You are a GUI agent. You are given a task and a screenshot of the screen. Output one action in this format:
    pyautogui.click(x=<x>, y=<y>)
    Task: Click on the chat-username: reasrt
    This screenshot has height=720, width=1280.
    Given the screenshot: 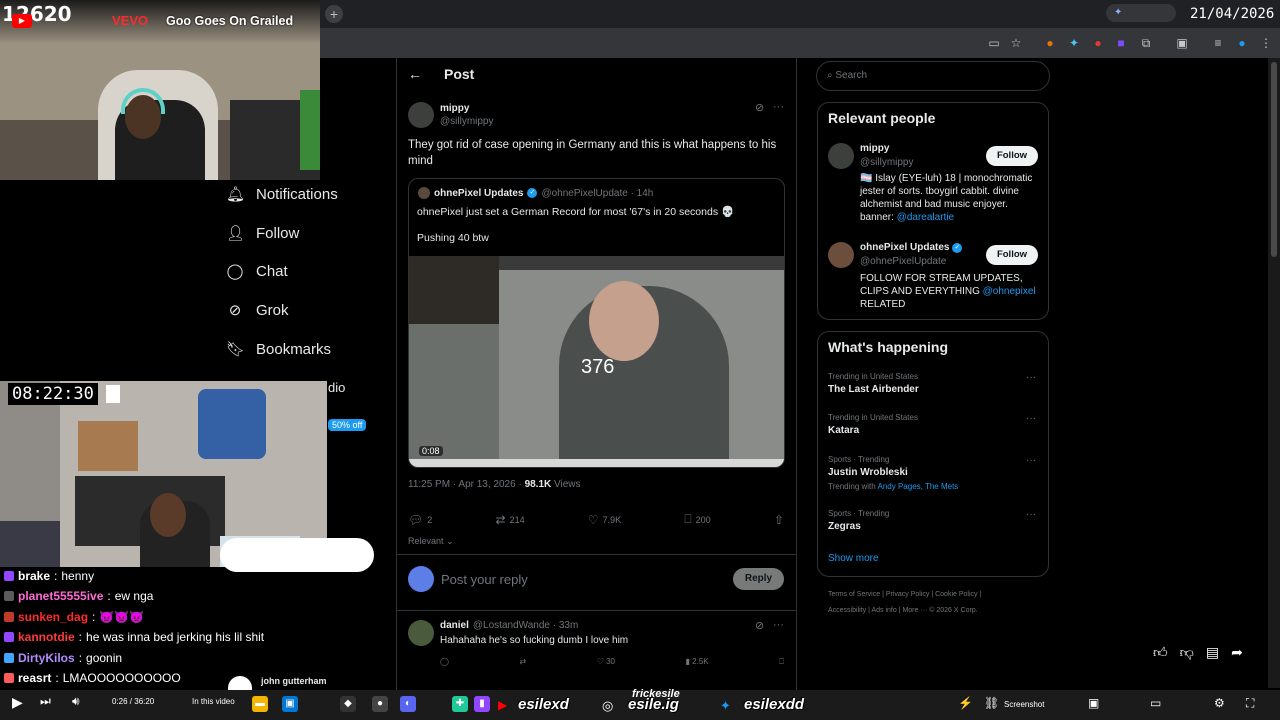 What is the action you would take?
    pyautogui.click(x=34, y=678)
    